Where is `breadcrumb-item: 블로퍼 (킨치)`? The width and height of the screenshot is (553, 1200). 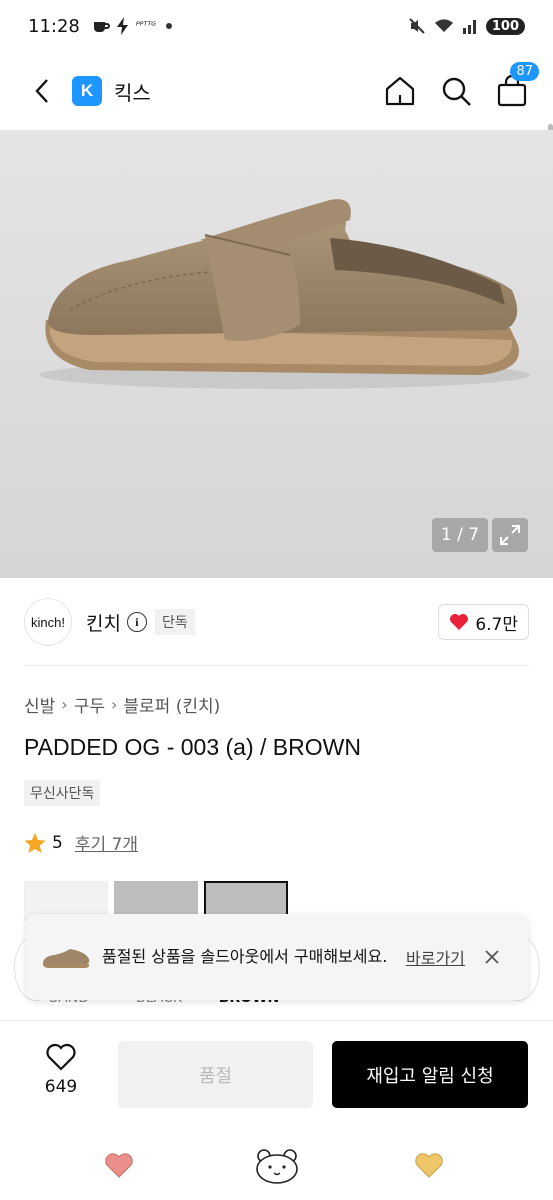
breadcrumb-item: 블로퍼 (킨치) is located at coordinates (171, 704).